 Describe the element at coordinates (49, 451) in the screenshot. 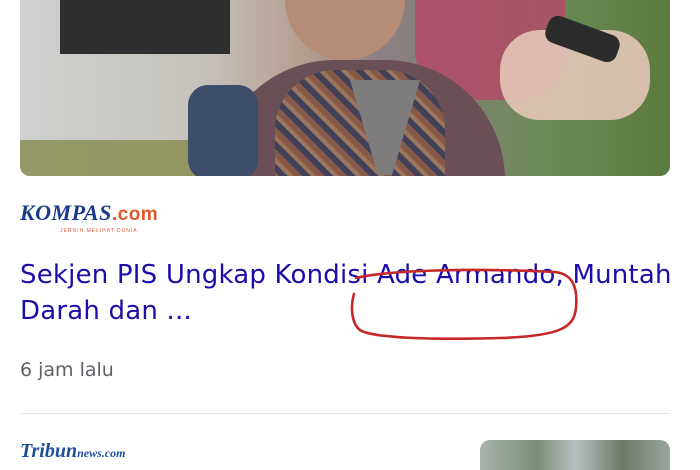

I see `next-source-name: Tribun` at that location.